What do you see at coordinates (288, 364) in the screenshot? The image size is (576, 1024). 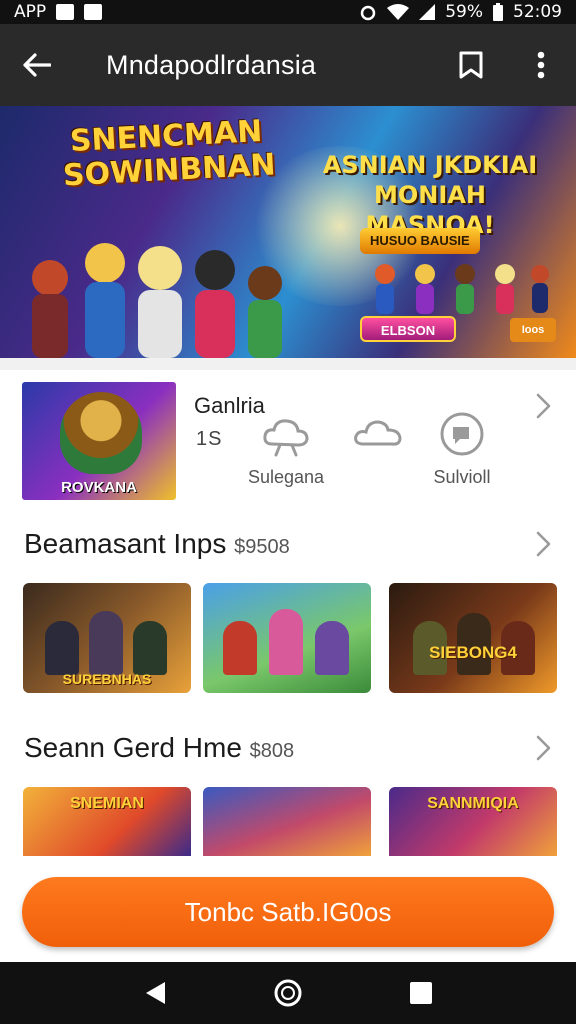 I see `divider` at bounding box center [288, 364].